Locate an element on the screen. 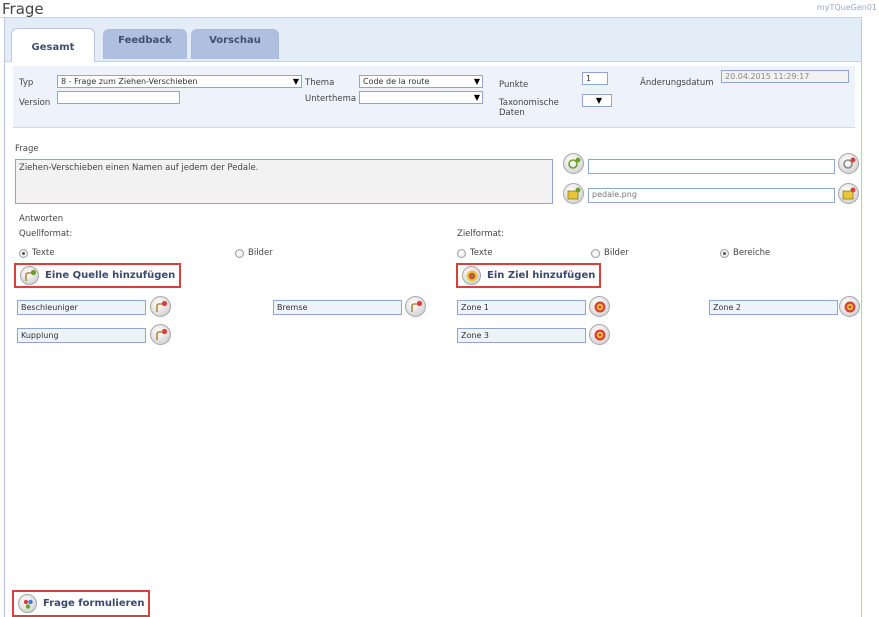 The width and height of the screenshot is (879, 617). antworten-label: Antworten is located at coordinates (41, 219).